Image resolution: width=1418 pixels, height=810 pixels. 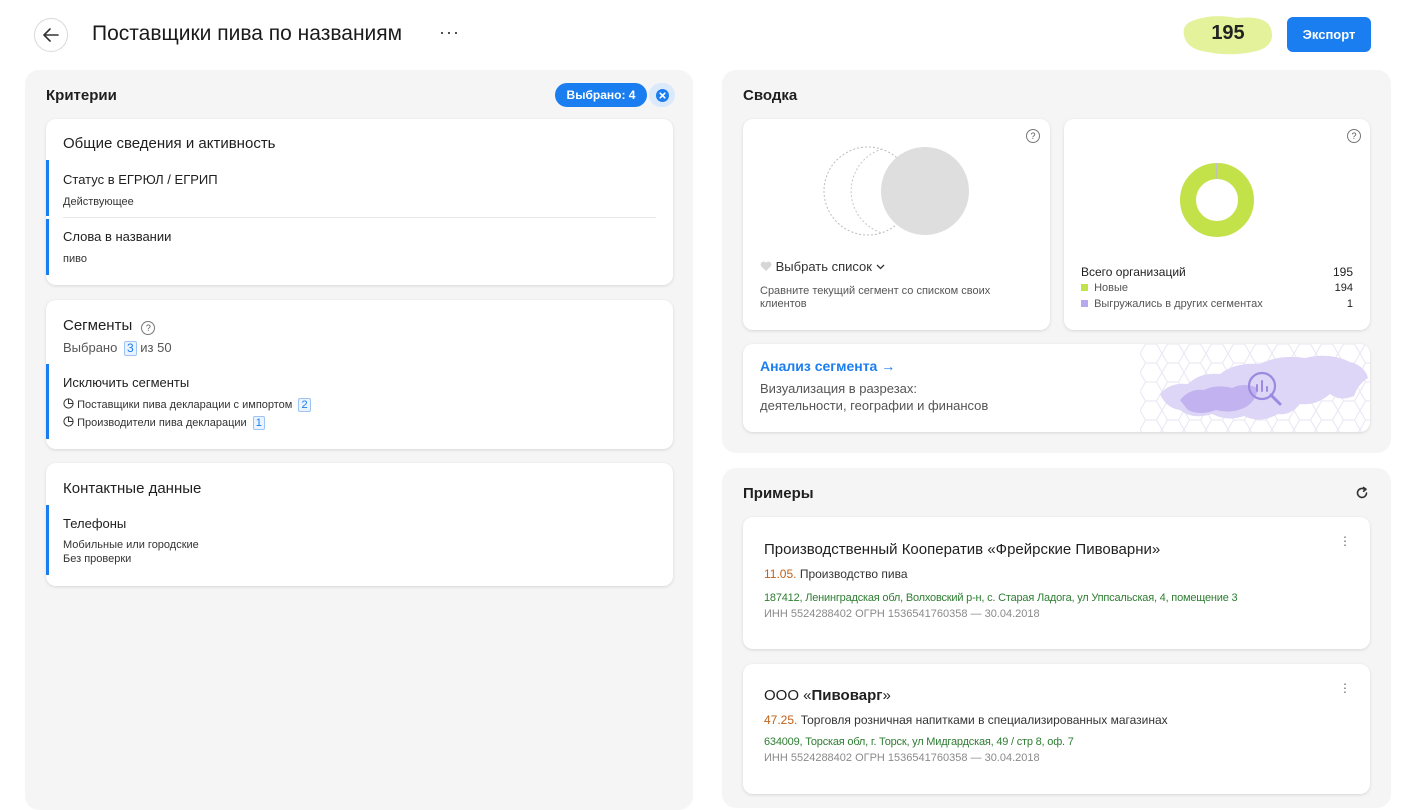 I want to click on criterion-value: Действующее, so click(x=98, y=202).